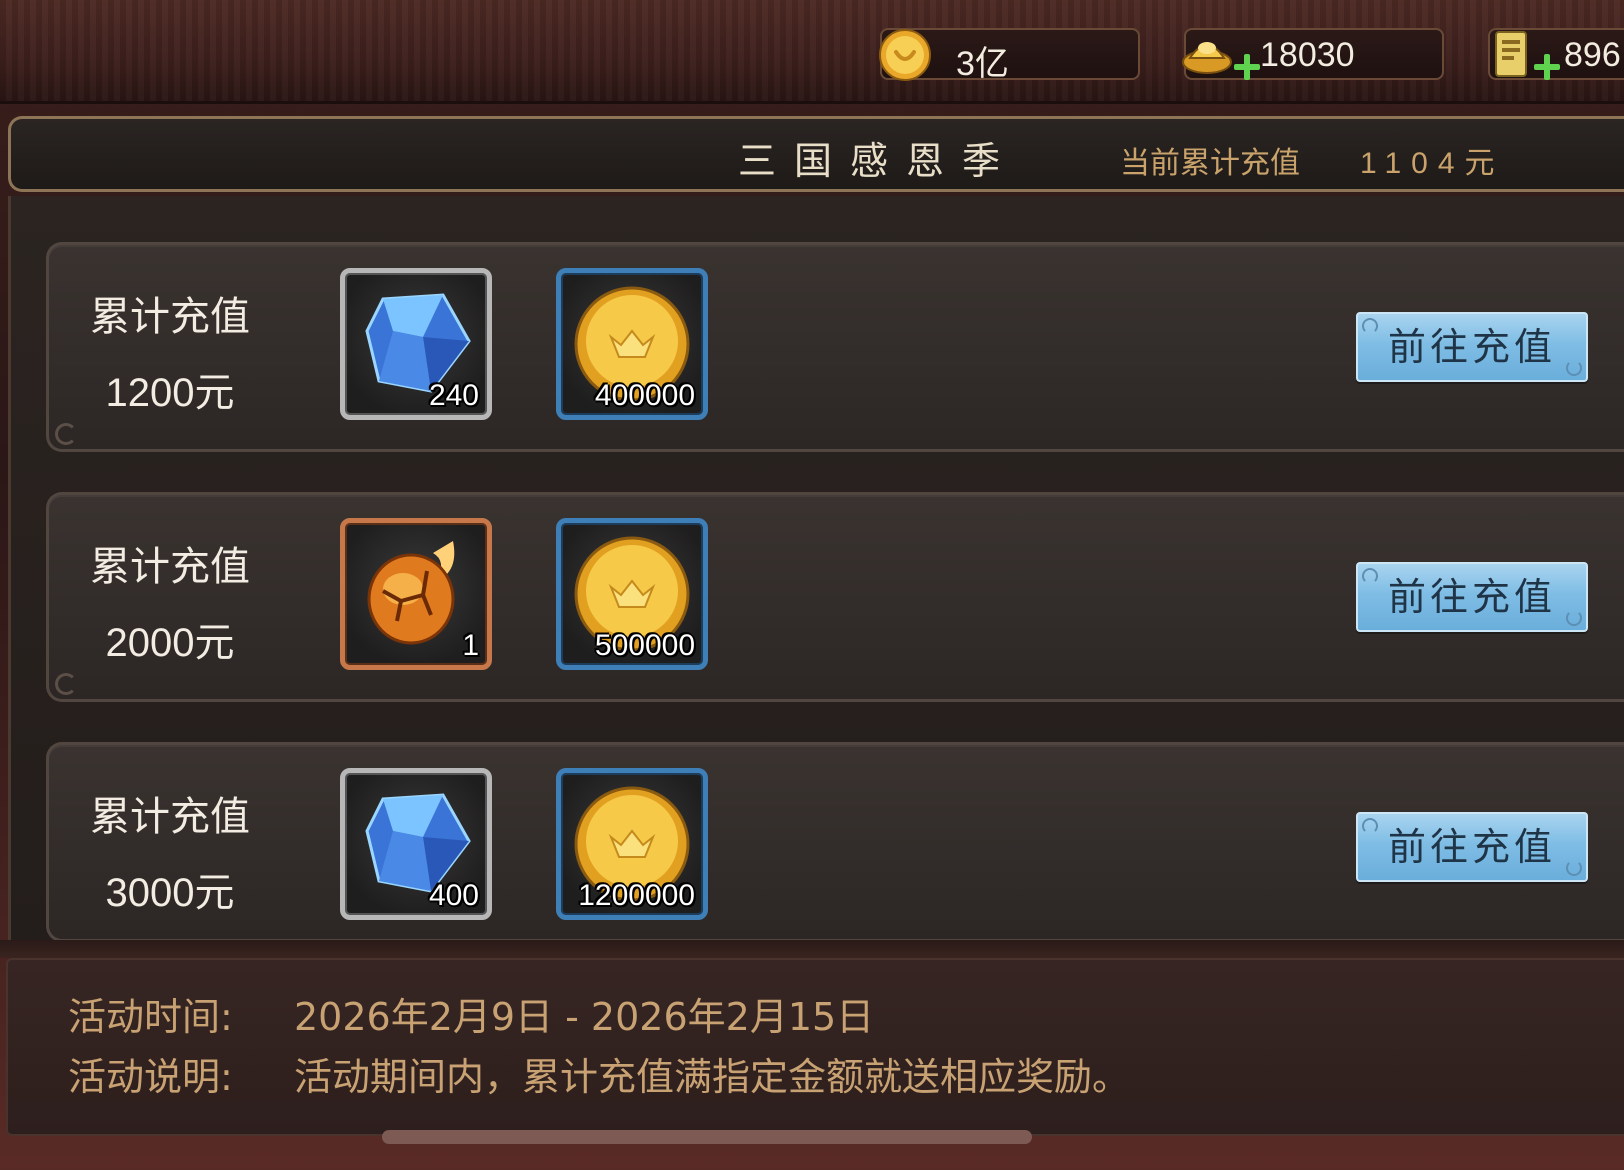  I want to click on event-time-row: 活动时间: 2026年2月9日 - 2026年2月15日, so click(471, 1013).